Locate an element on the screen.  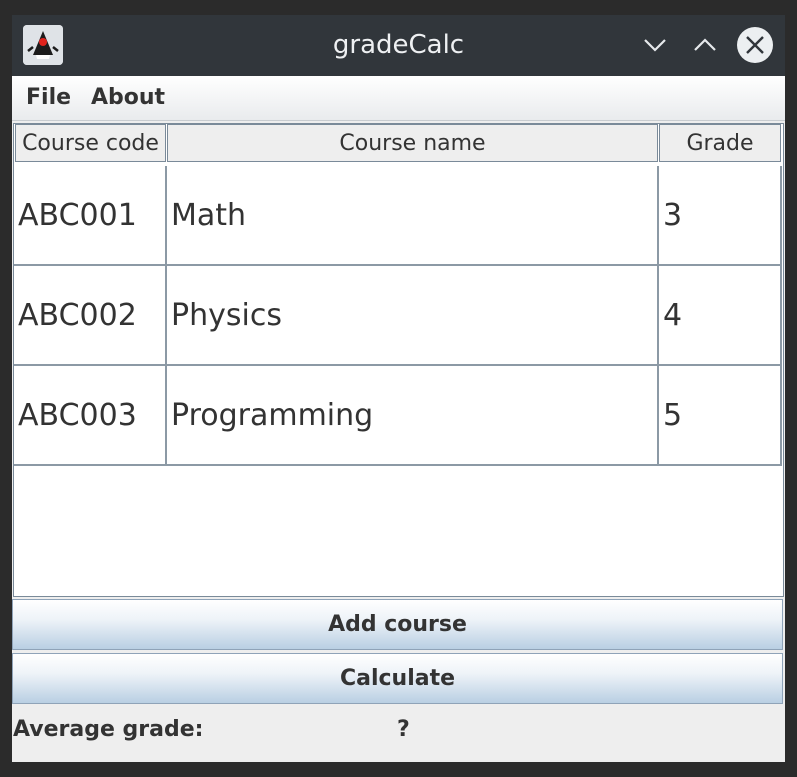
average-grade-value: ? is located at coordinates (403, 729).